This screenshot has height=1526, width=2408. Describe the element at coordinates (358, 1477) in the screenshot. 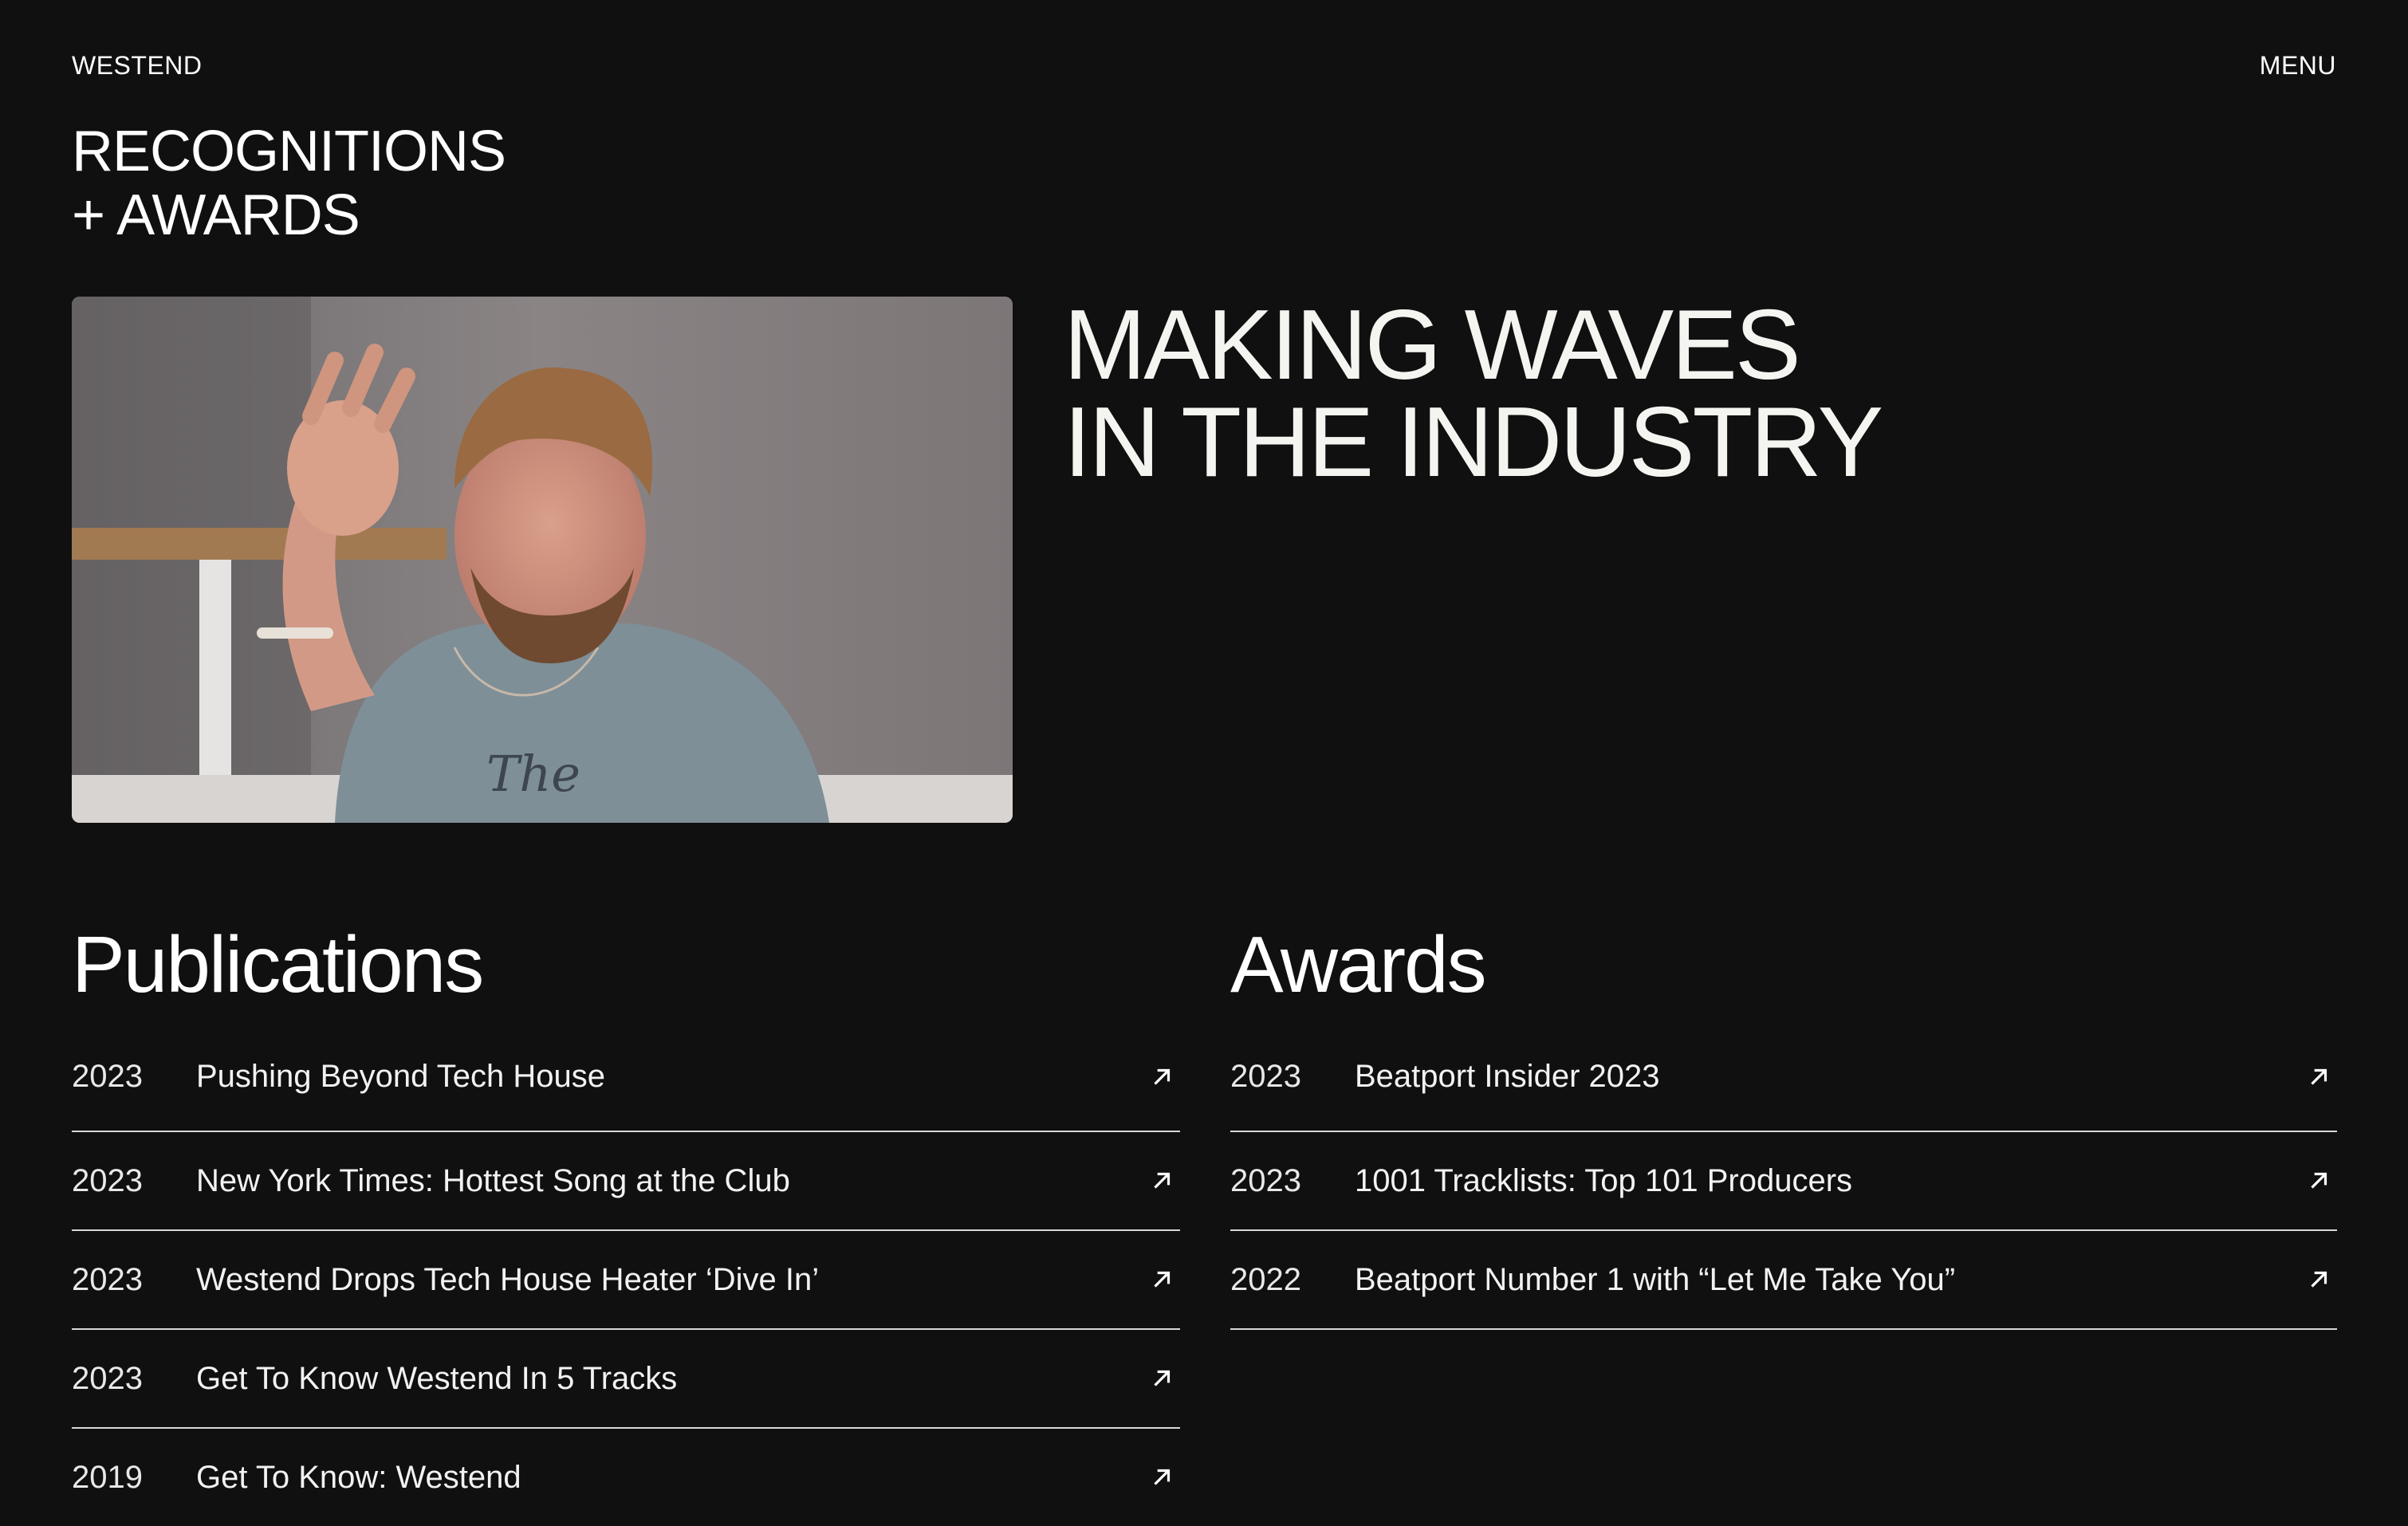

I see `publication-title: Get To Know: Westend` at that location.